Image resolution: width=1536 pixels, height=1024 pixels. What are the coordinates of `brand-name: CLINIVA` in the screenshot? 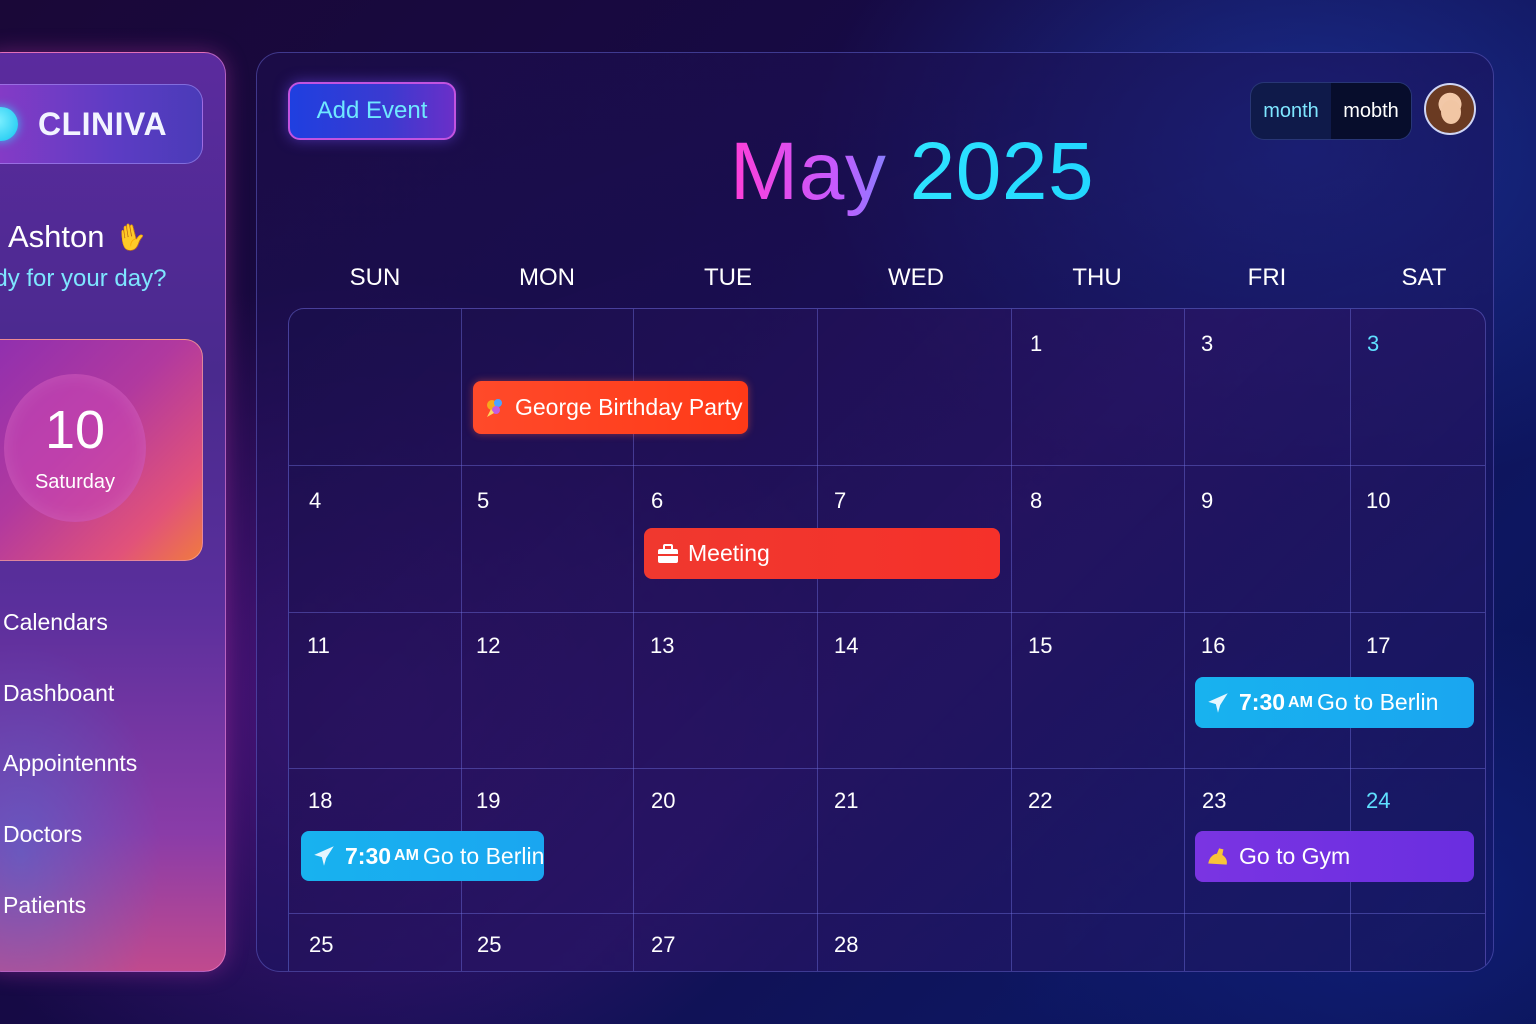 It's located at (103, 123).